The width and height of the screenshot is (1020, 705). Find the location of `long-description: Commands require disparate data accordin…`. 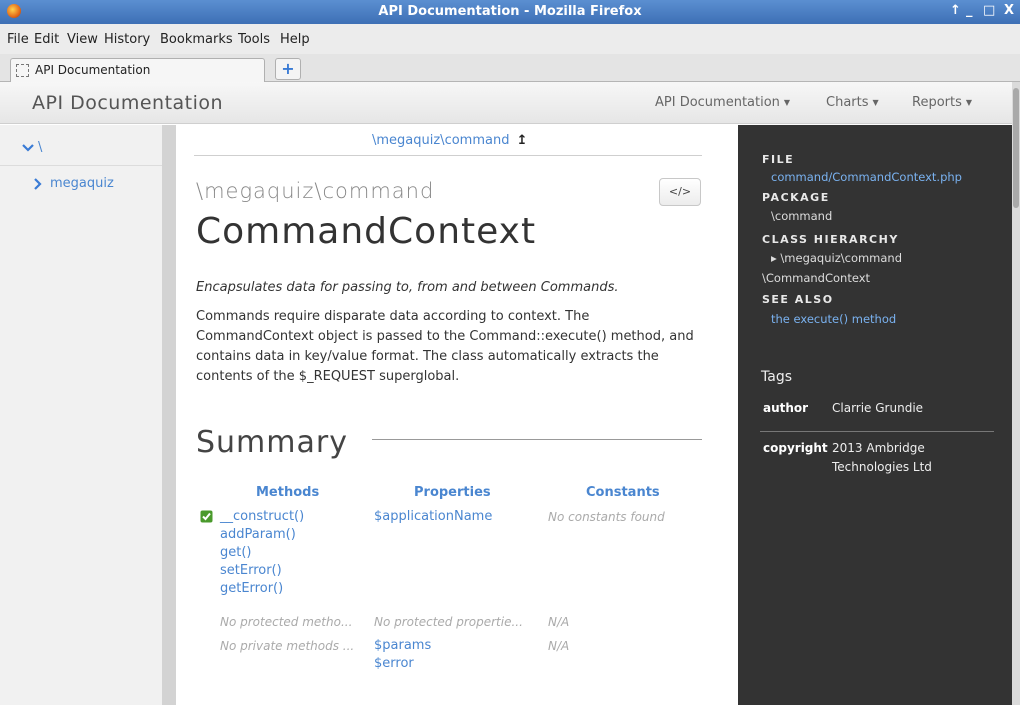

long-description: Commands require disparate data accordin… is located at coordinates (445, 346).